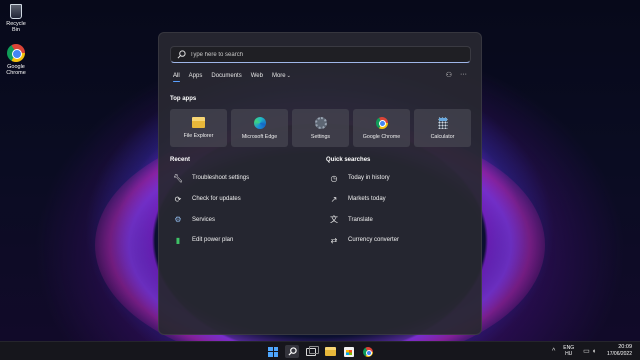 This screenshot has height=360, width=640. What do you see at coordinates (334, 199) in the screenshot?
I see `chart-icon: ↗` at bounding box center [334, 199].